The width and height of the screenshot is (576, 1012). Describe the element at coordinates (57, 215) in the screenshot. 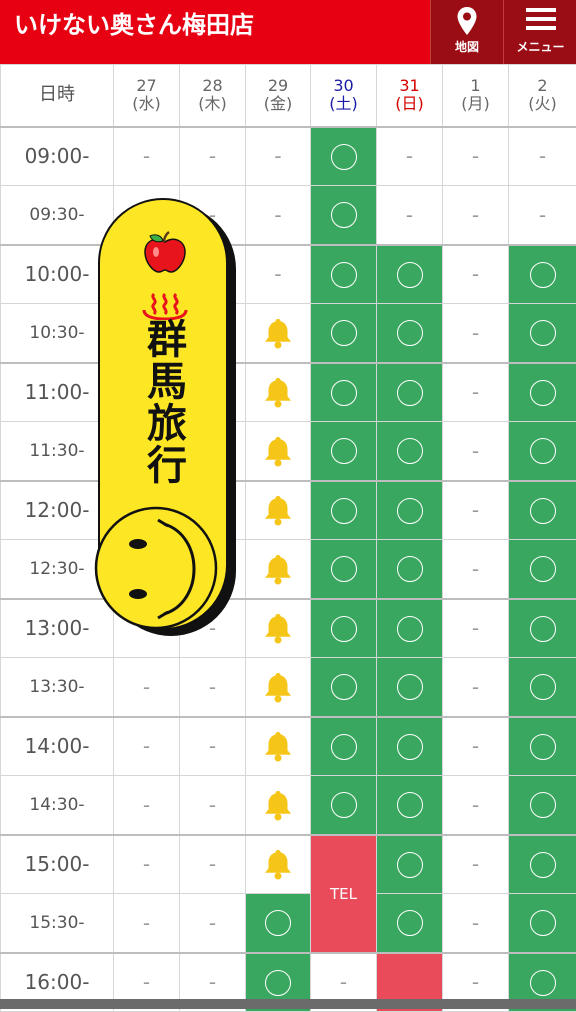

I see `time-label: 09:30-` at that location.